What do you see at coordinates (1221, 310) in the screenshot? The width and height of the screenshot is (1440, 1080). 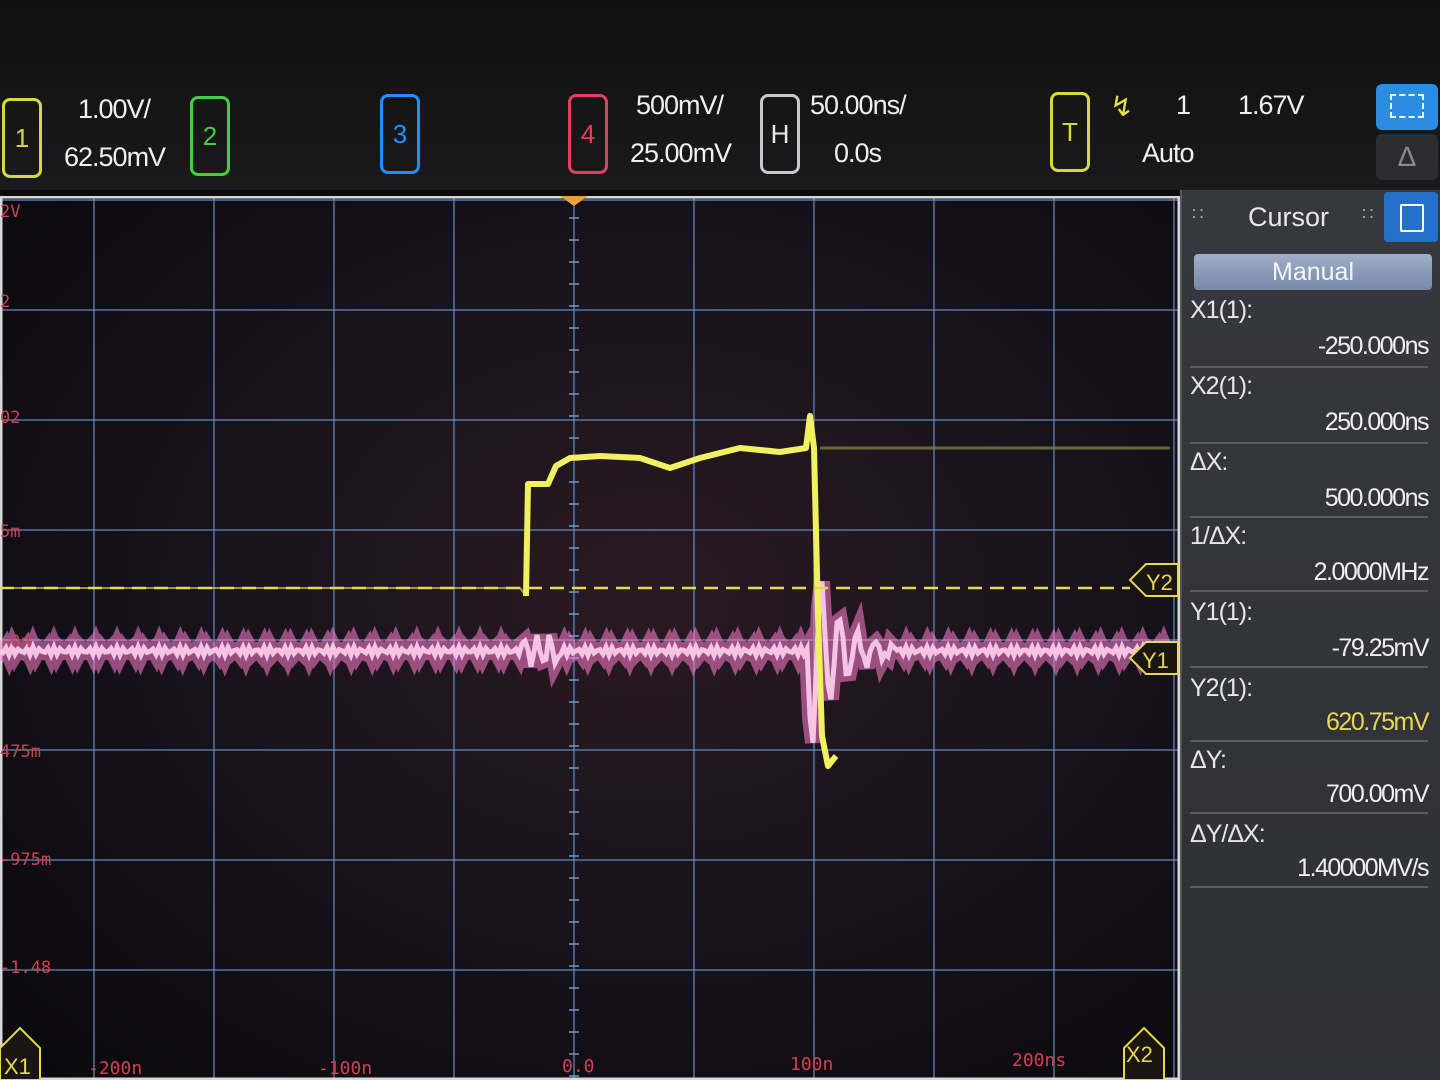 I see `reading-label-x1: X1(1):` at bounding box center [1221, 310].